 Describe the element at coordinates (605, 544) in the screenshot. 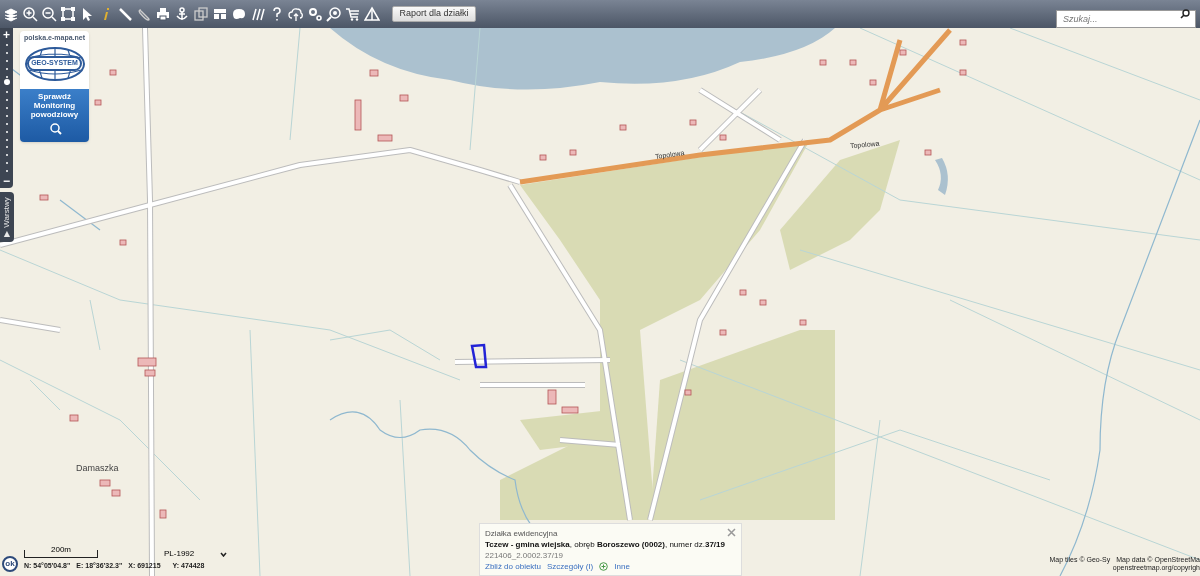

I see `parcel-description: Tczew - gmina wiejska, obręb Boroszewo (0002), numer dz.37/19` at that location.